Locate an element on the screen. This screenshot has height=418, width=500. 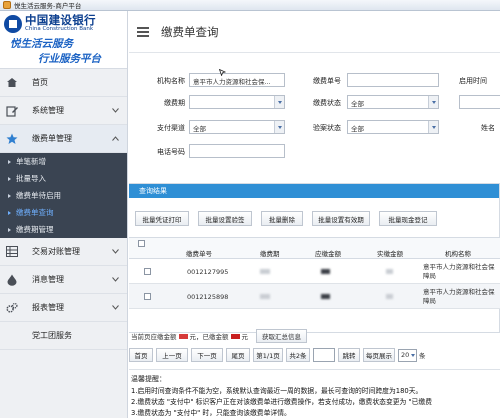
bank-logo-row: 中国建设银行 China Construction Bank is located at coordinates (50, 23).